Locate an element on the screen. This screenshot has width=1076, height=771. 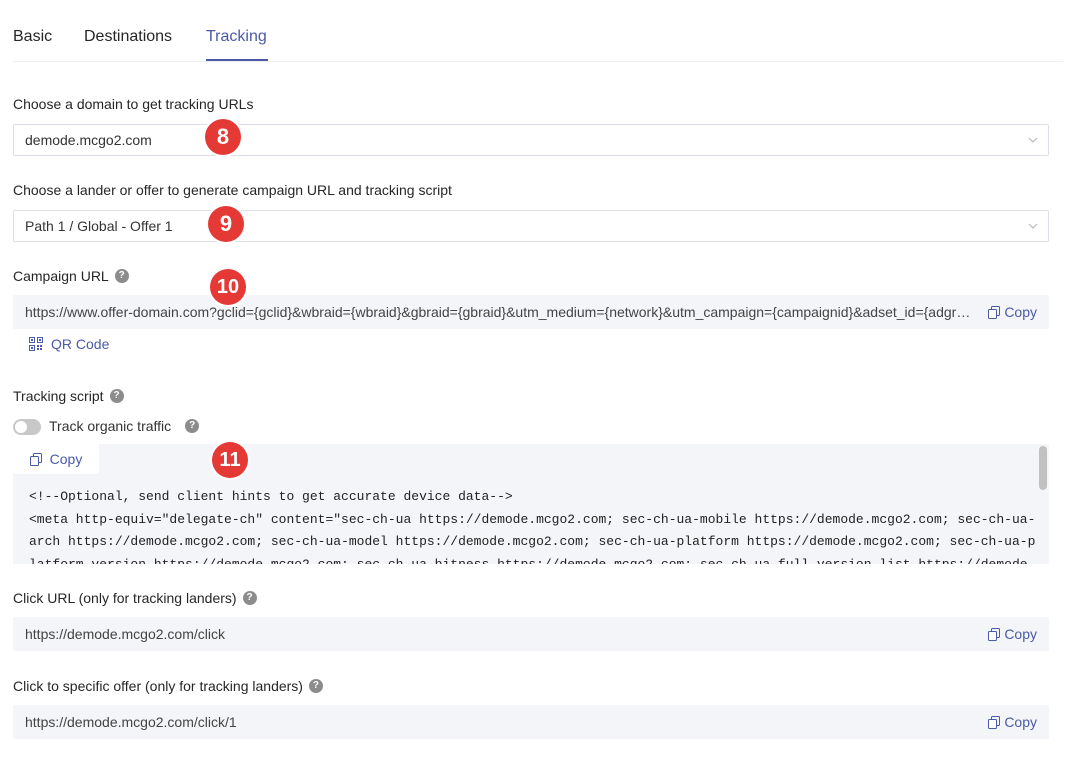
toggle-knob is located at coordinates (21, 427).